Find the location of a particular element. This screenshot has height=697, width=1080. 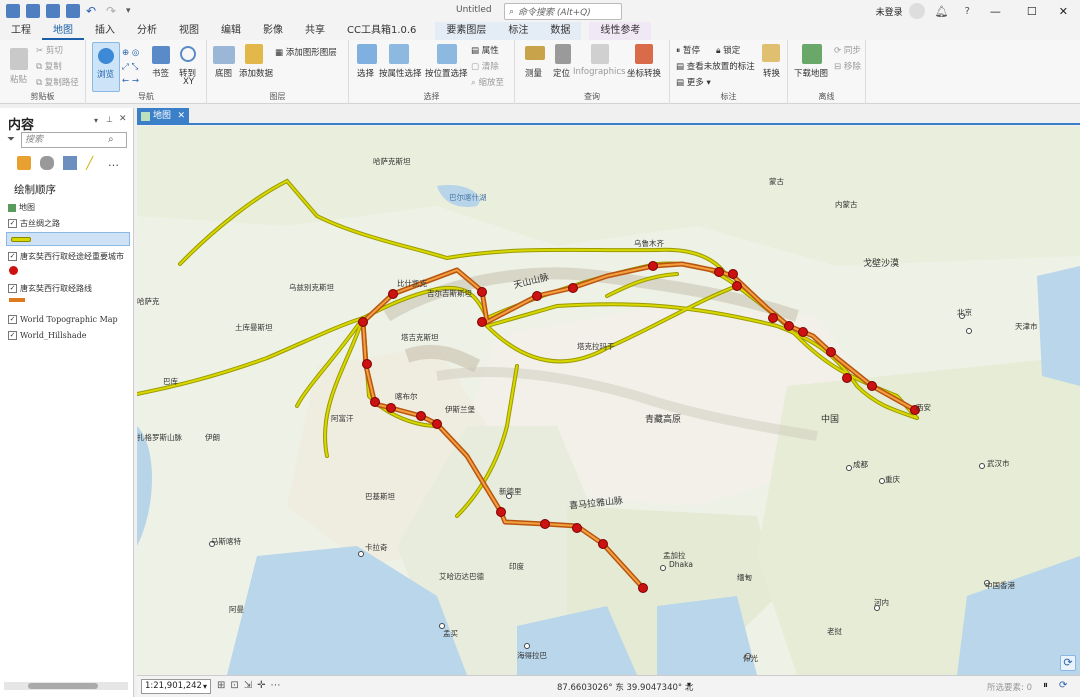

copy-button: ⧉ 复制 is located at coordinates (49, 66).